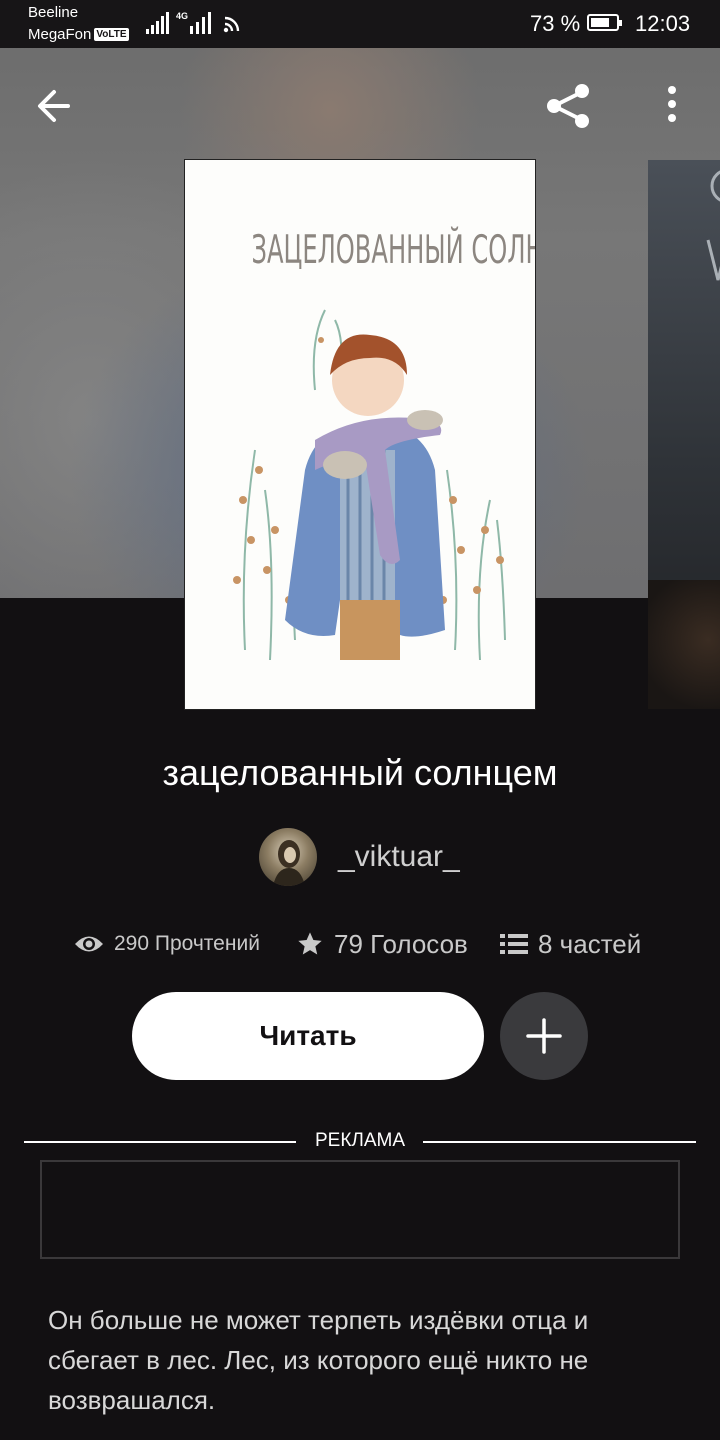 This screenshot has width=720, height=1440. I want to click on book-stats: 290 Прочтений 79 Голосов 8 частей, so click(360, 944).